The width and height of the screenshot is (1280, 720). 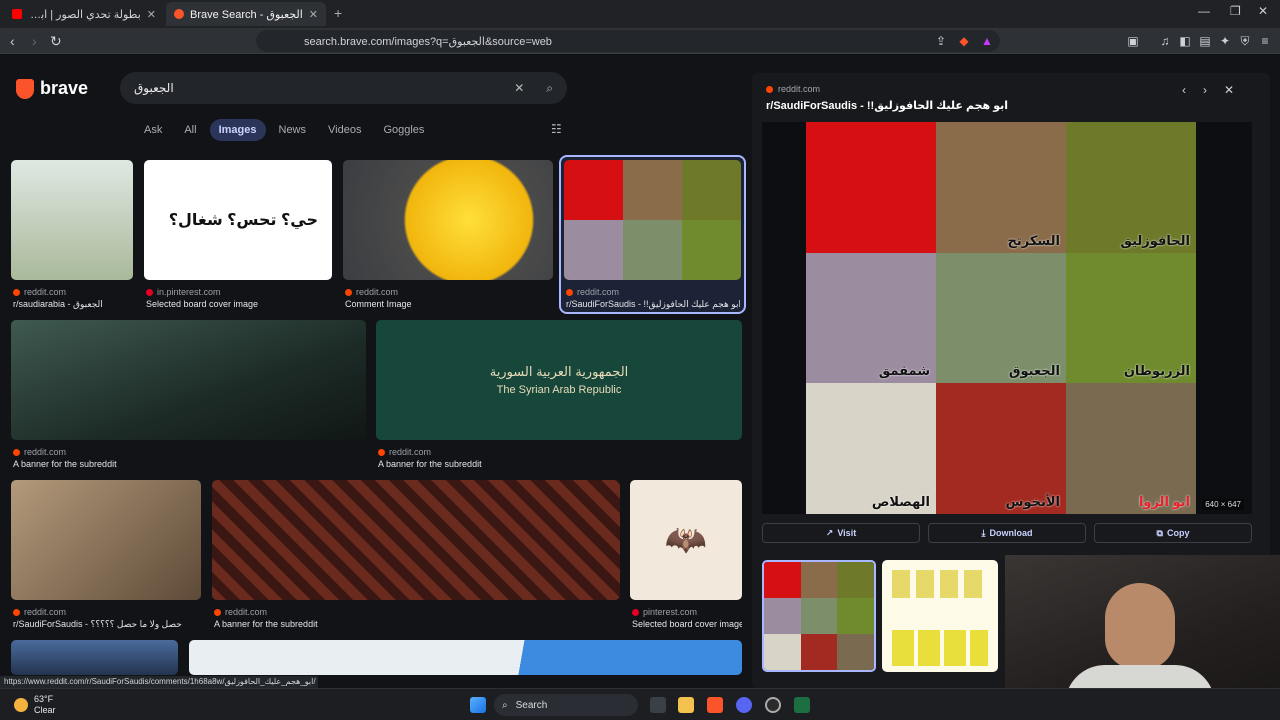 I want to click on tab-videos: Videos, so click(x=344, y=130).